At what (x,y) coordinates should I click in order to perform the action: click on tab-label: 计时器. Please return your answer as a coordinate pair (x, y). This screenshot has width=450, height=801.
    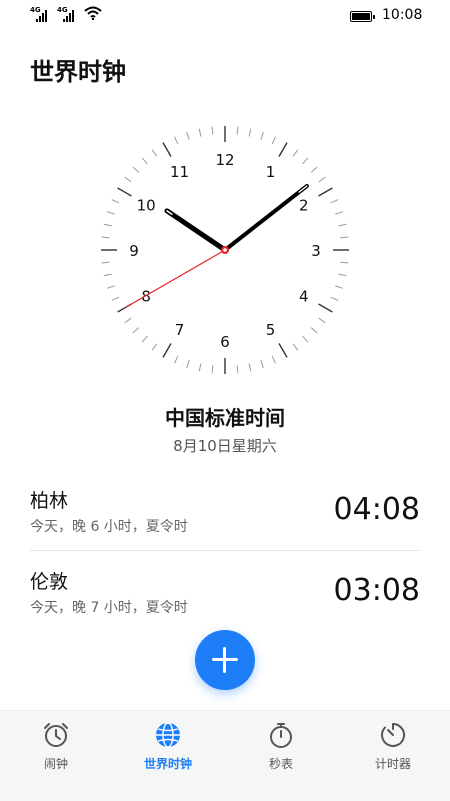
    Looking at the image, I should click on (392, 764).